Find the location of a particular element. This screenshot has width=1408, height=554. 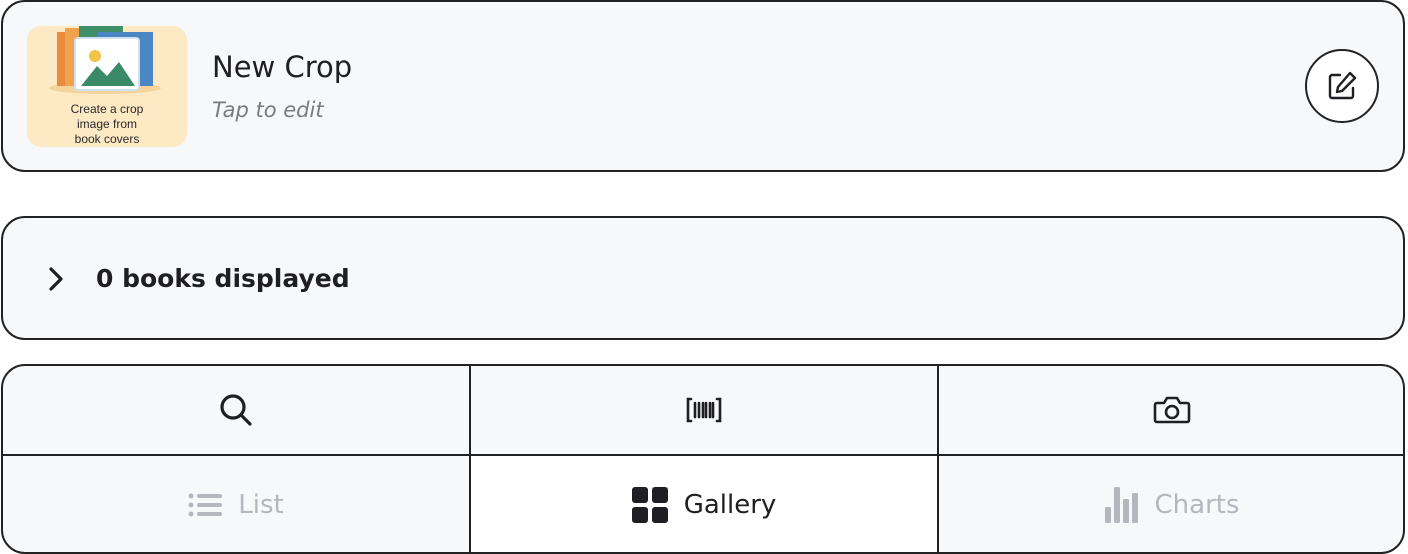

chevron-right-icon is located at coordinates (57, 279).